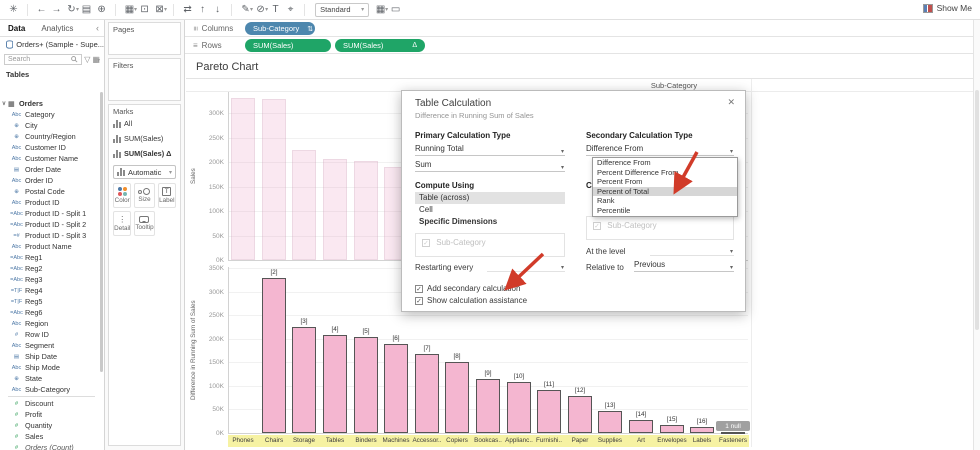  What do you see at coordinates (304, 321) in the screenshot?
I see `bar-rank-label: [3]` at bounding box center [304, 321].